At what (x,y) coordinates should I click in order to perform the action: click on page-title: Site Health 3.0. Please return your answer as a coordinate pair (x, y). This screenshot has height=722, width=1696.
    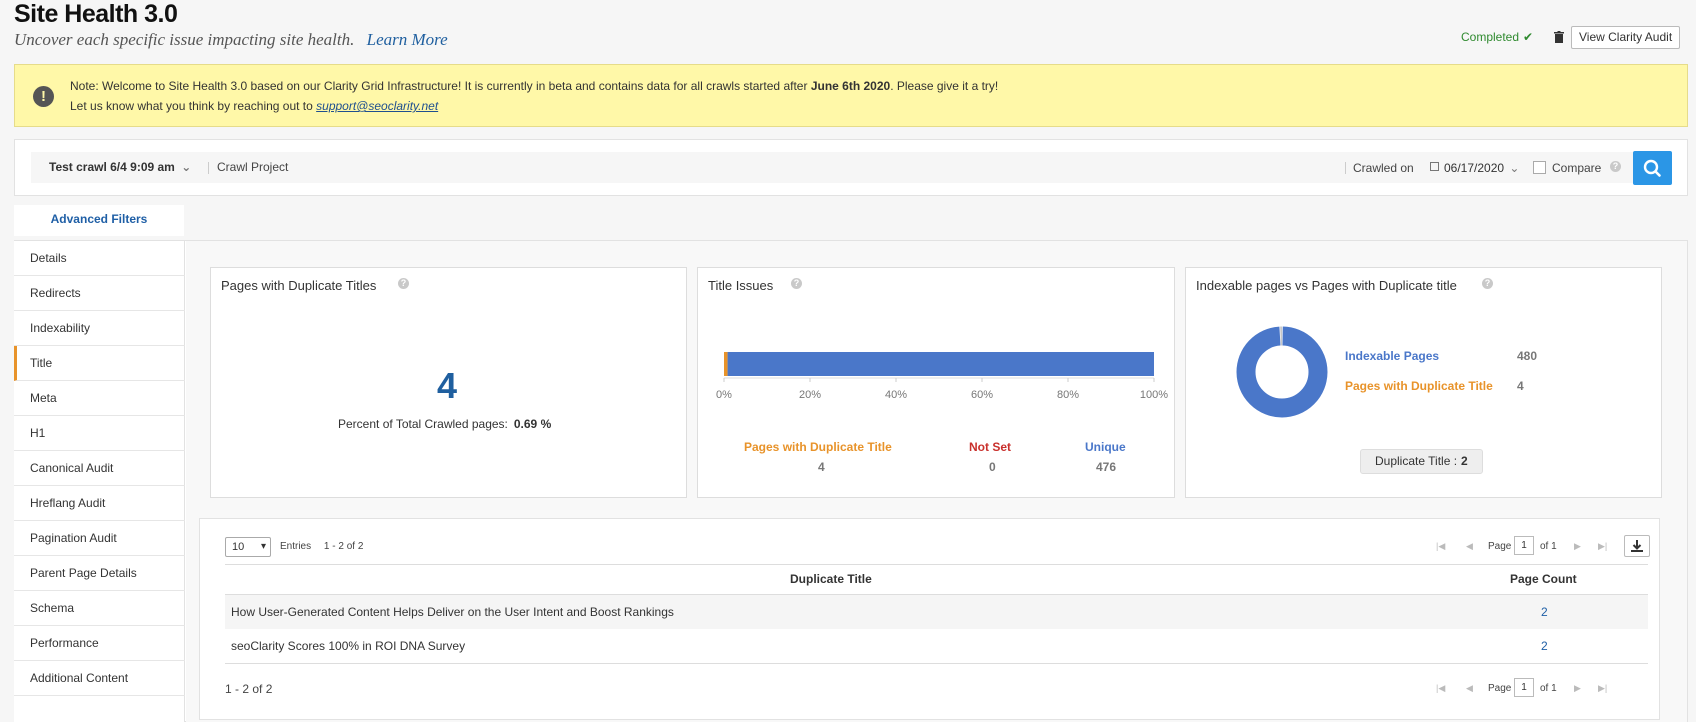
    Looking at the image, I should click on (96, 14).